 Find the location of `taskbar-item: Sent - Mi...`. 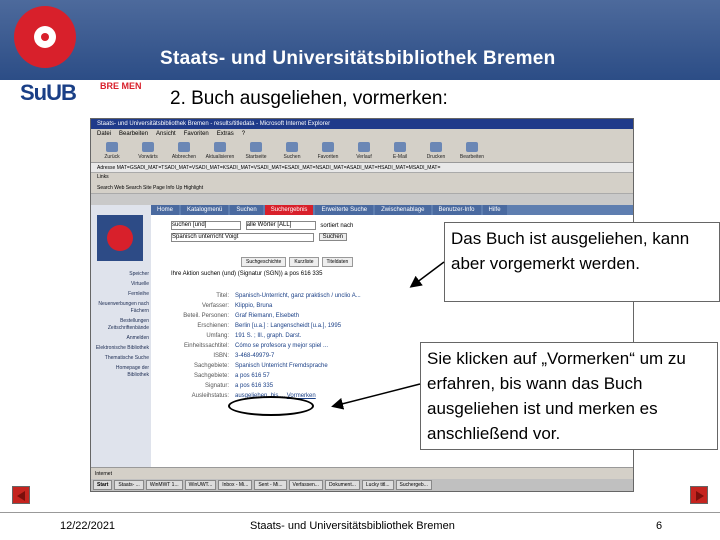

taskbar-item: Sent - Mi... is located at coordinates (270, 485).